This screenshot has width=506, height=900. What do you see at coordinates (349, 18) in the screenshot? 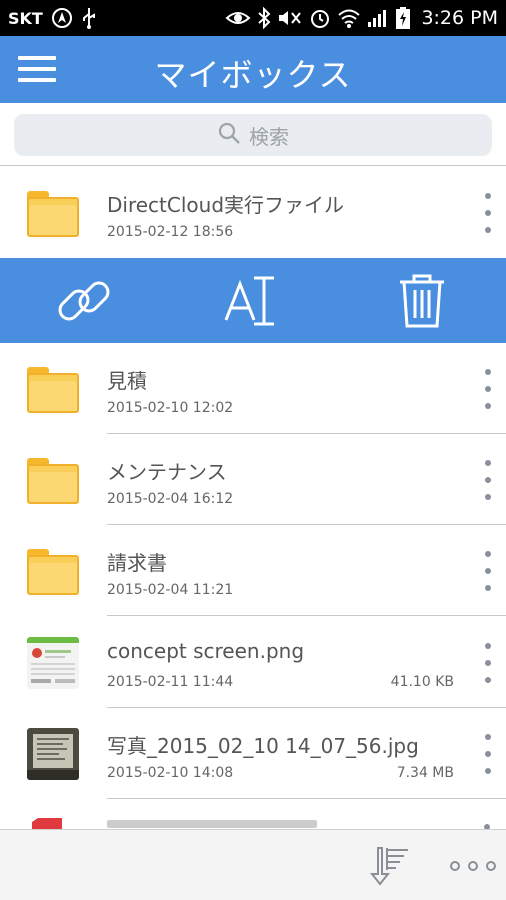
I see `wifi-icon` at bounding box center [349, 18].